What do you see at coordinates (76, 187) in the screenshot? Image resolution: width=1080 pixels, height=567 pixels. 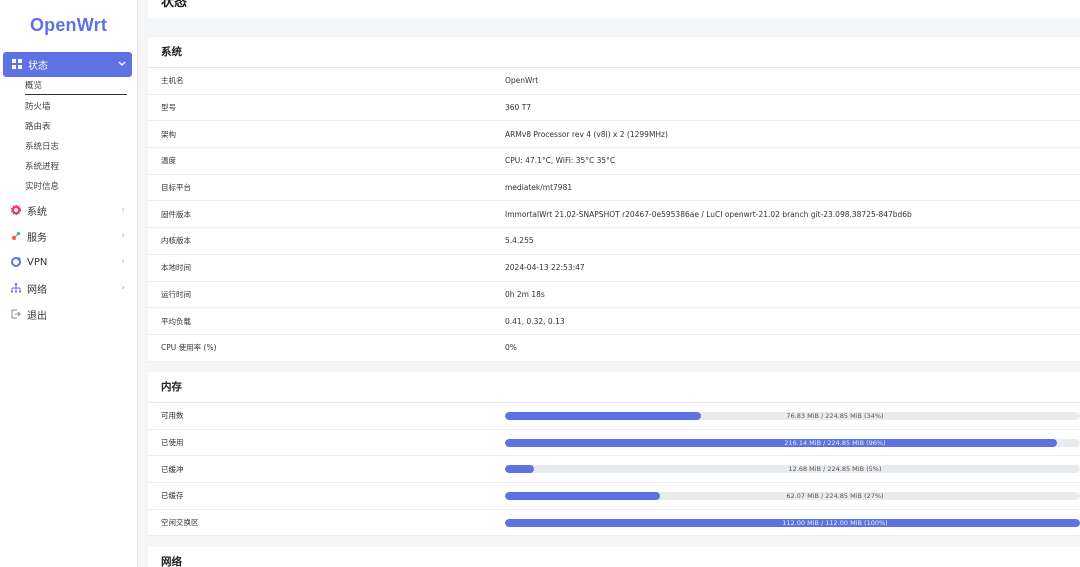 I see `submenu-item-realtime: 实时信息` at bounding box center [76, 187].